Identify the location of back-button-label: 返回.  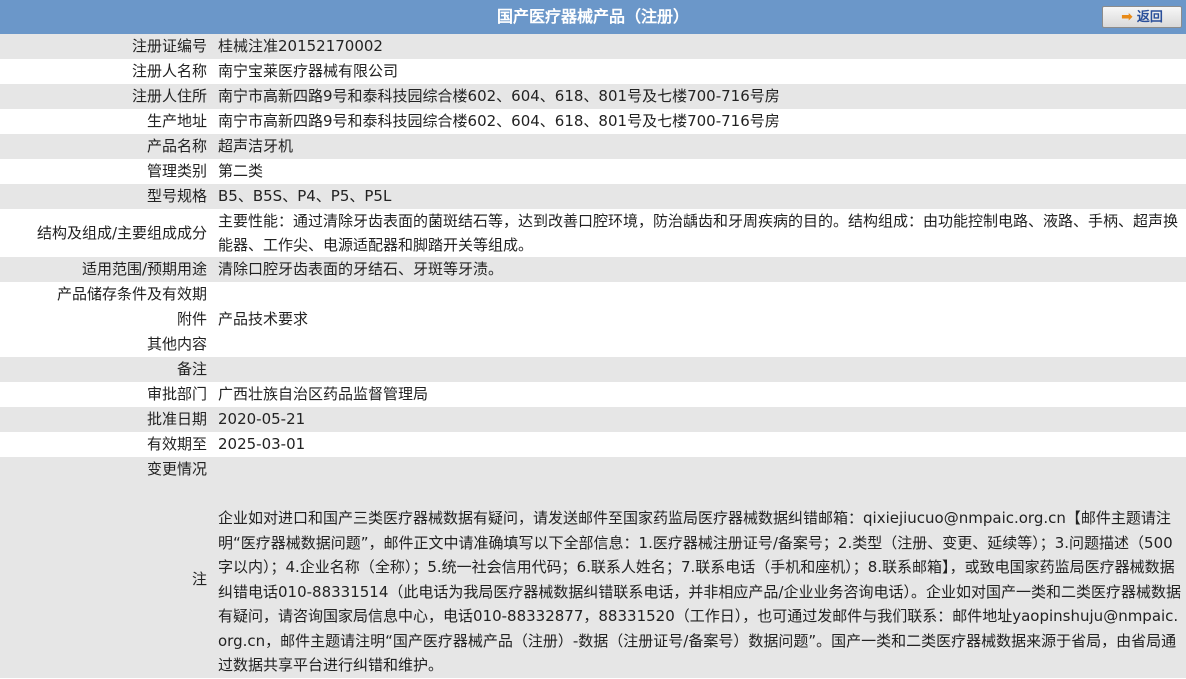
(1149, 17).